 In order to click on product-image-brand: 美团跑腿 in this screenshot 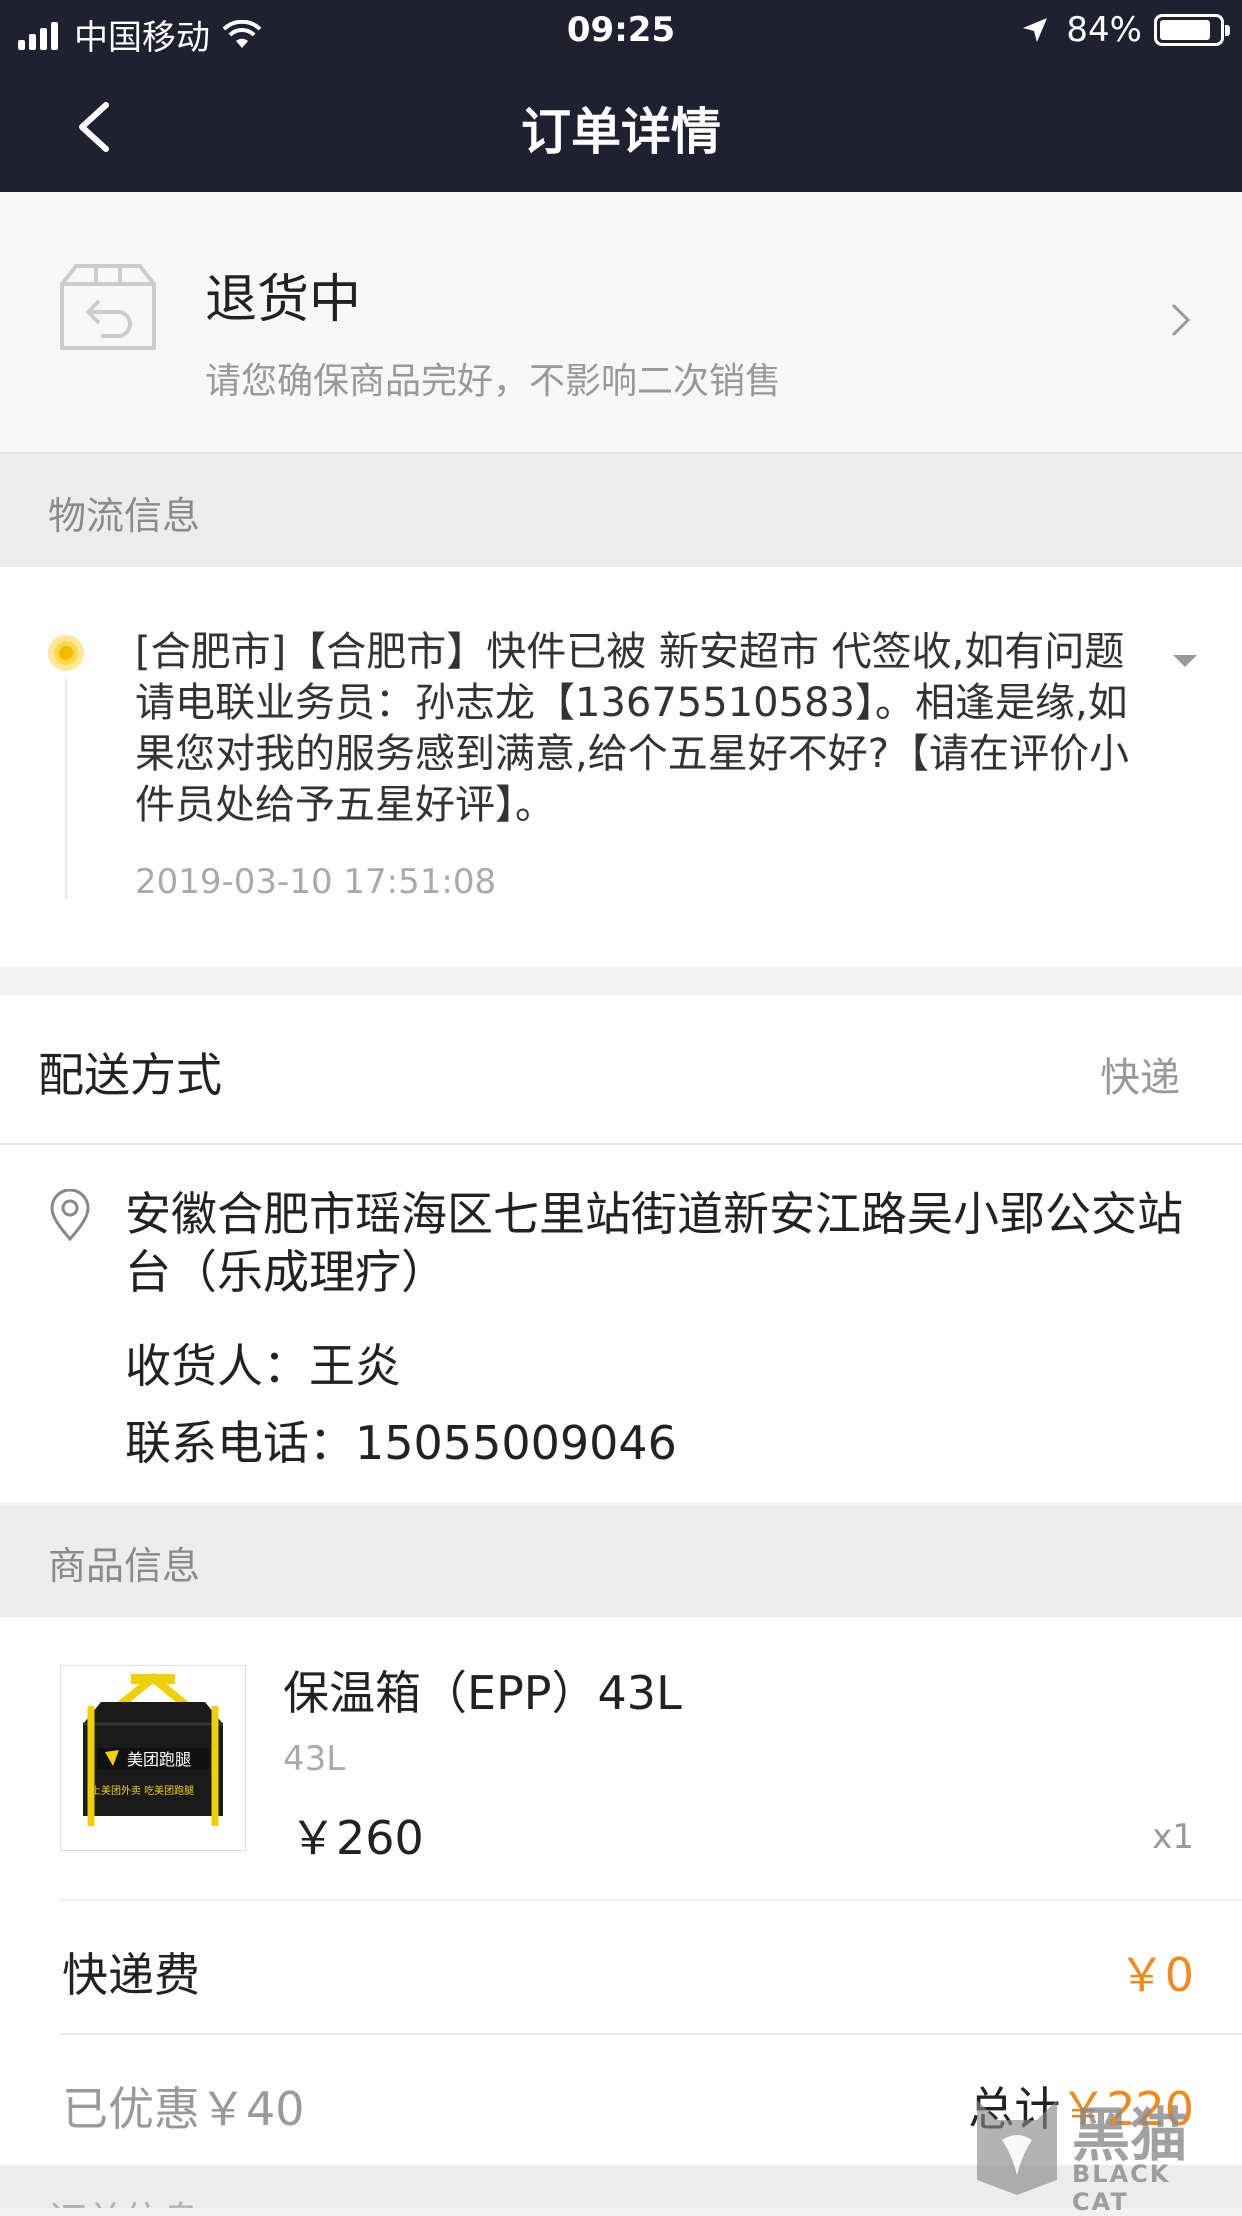, I will do `click(159, 1759)`.